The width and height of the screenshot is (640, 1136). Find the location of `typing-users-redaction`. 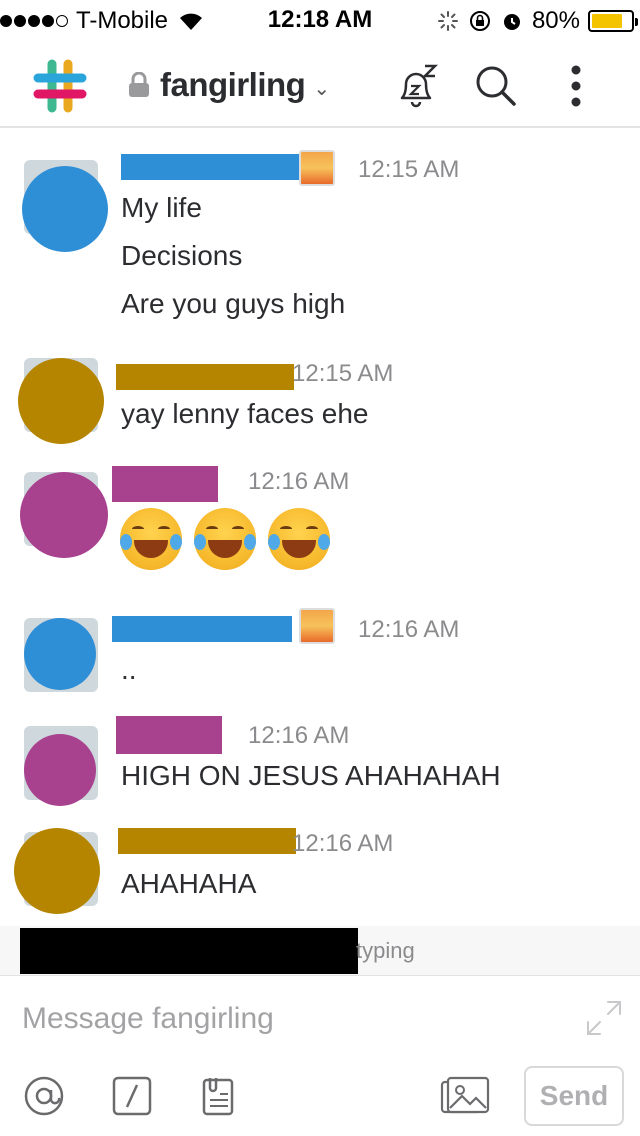

typing-users-redaction is located at coordinates (189, 951).